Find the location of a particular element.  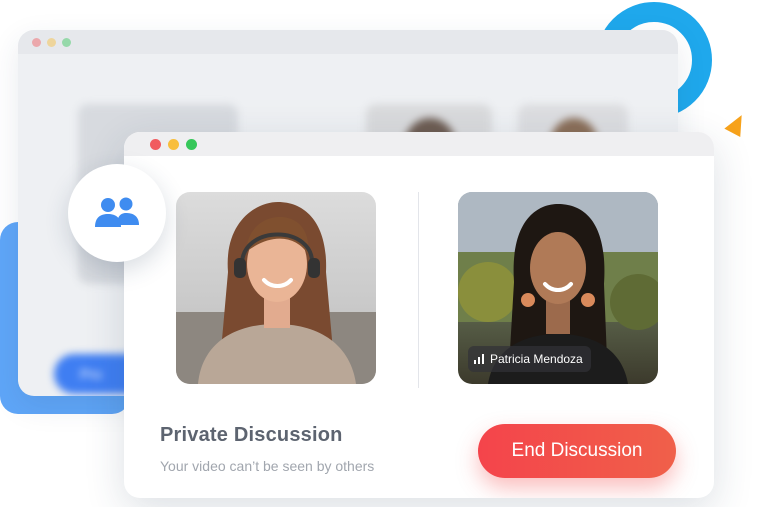

people-icon is located at coordinates (117, 212).